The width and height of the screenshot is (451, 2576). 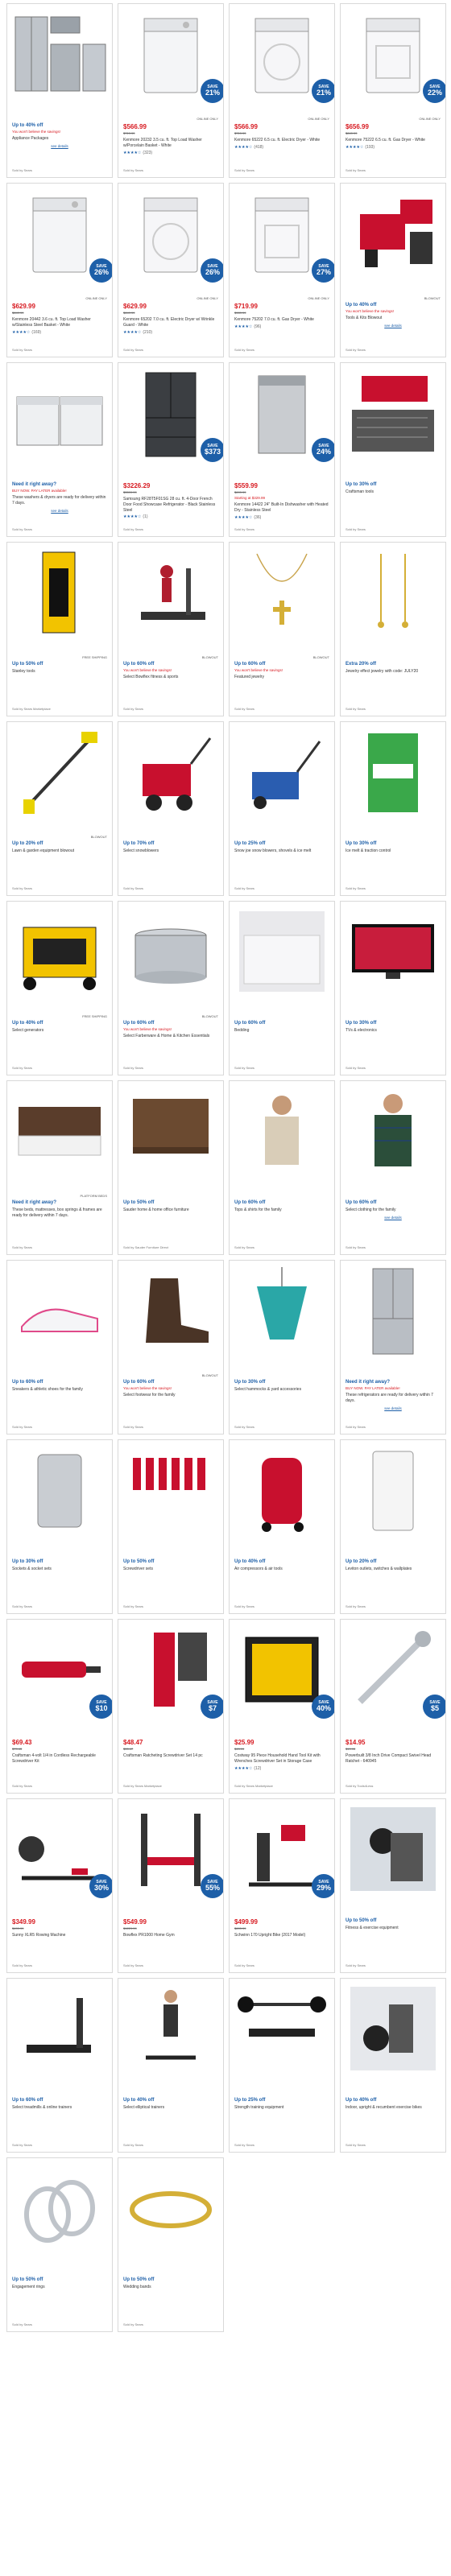 What do you see at coordinates (170, 1210) in the screenshot?
I see `deal-title: Sauder home & home office furniture` at bounding box center [170, 1210].